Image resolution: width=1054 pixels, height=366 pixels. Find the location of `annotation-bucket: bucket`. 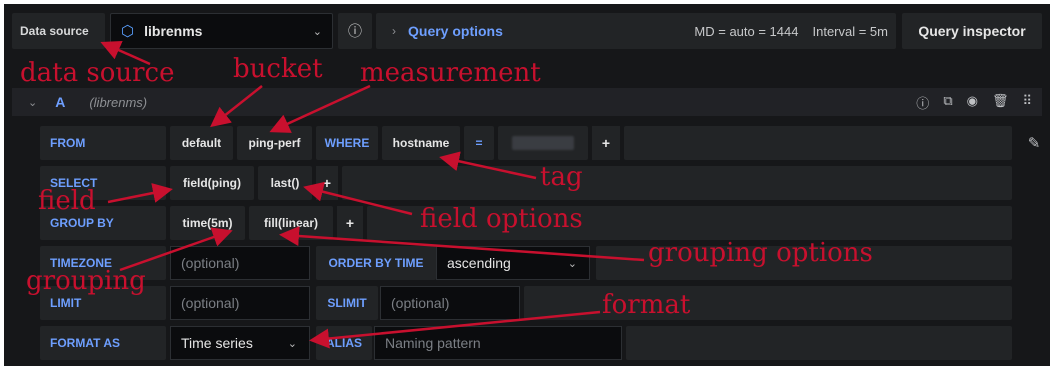

annotation-bucket: bucket is located at coordinates (278, 69).